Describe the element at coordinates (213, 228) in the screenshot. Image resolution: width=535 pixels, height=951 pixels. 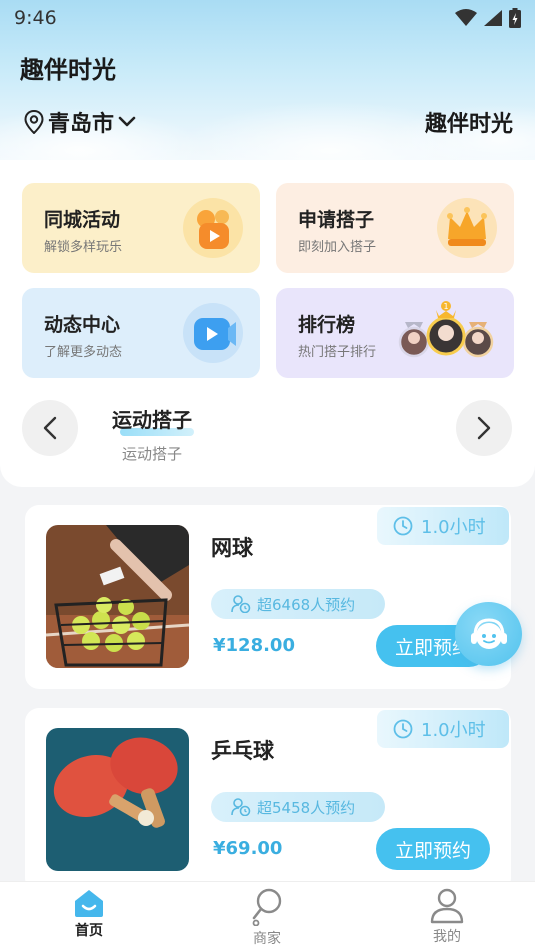
I see `activity-icon` at that location.